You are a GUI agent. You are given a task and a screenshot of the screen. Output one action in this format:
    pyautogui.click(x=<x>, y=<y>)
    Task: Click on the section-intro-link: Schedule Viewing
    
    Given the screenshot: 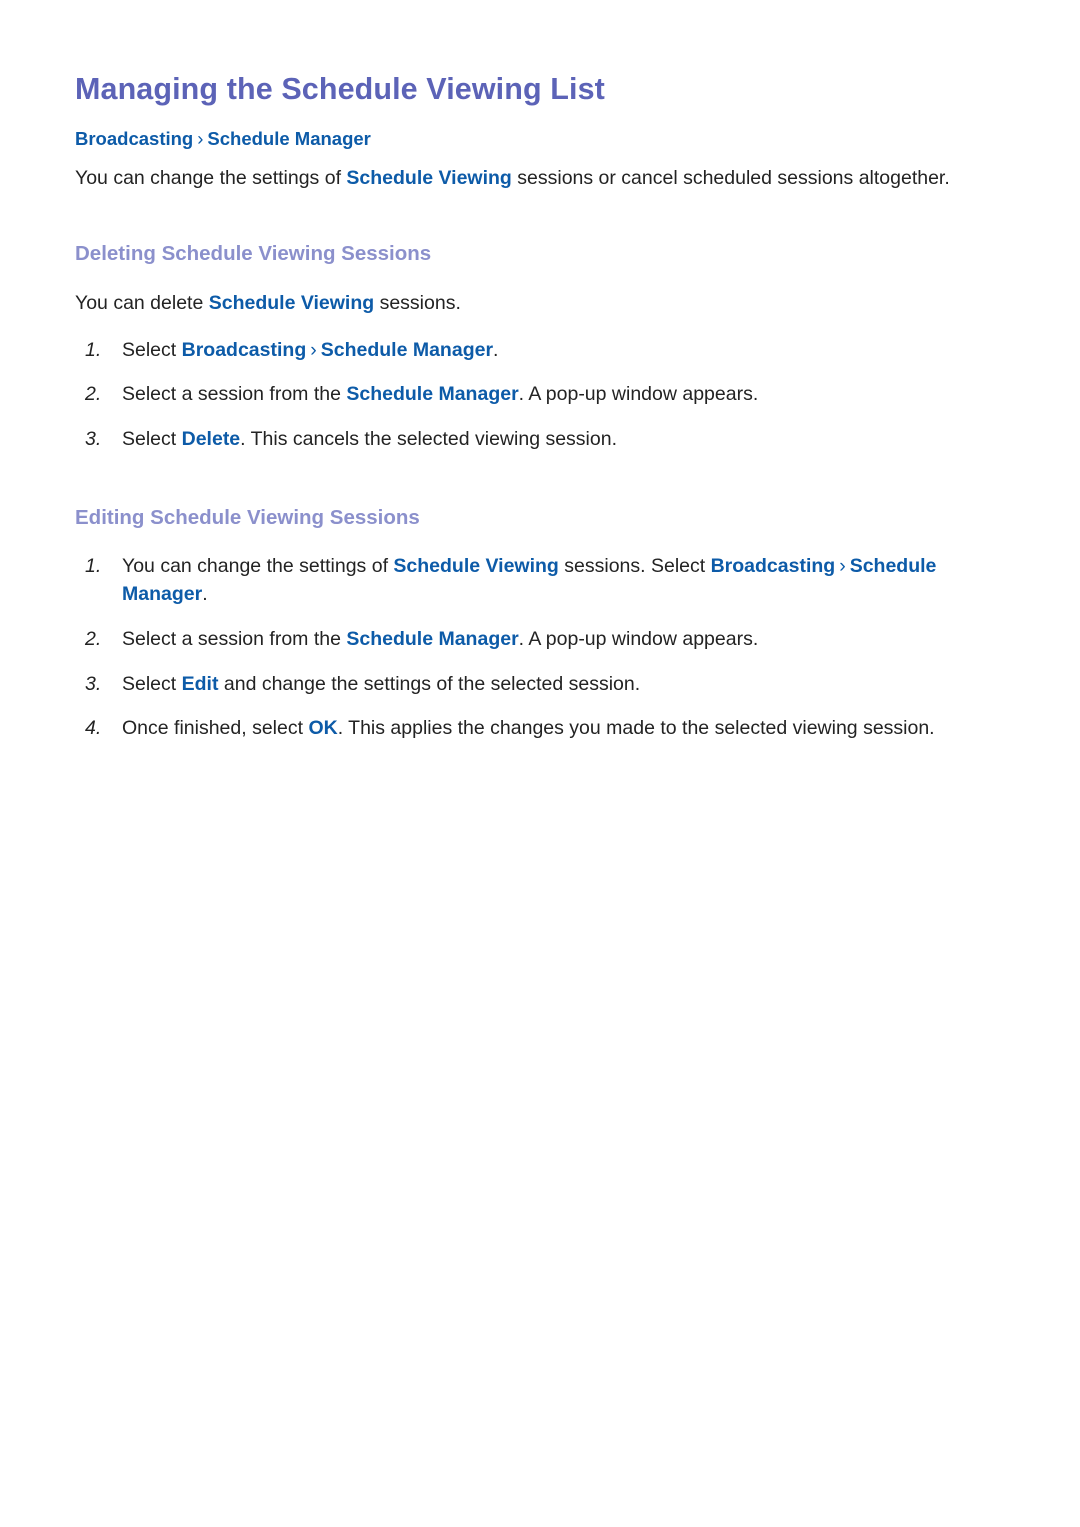 What is the action you would take?
    pyautogui.click(x=291, y=303)
    